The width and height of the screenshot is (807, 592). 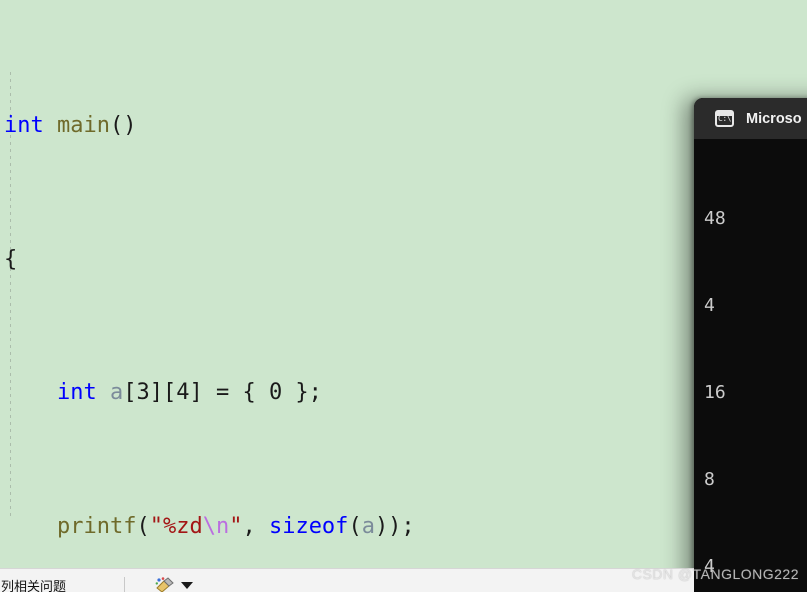 What do you see at coordinates (187, 585) in the screenshot?
I see `chevron-down-icon` at bounding box center [187, 585].